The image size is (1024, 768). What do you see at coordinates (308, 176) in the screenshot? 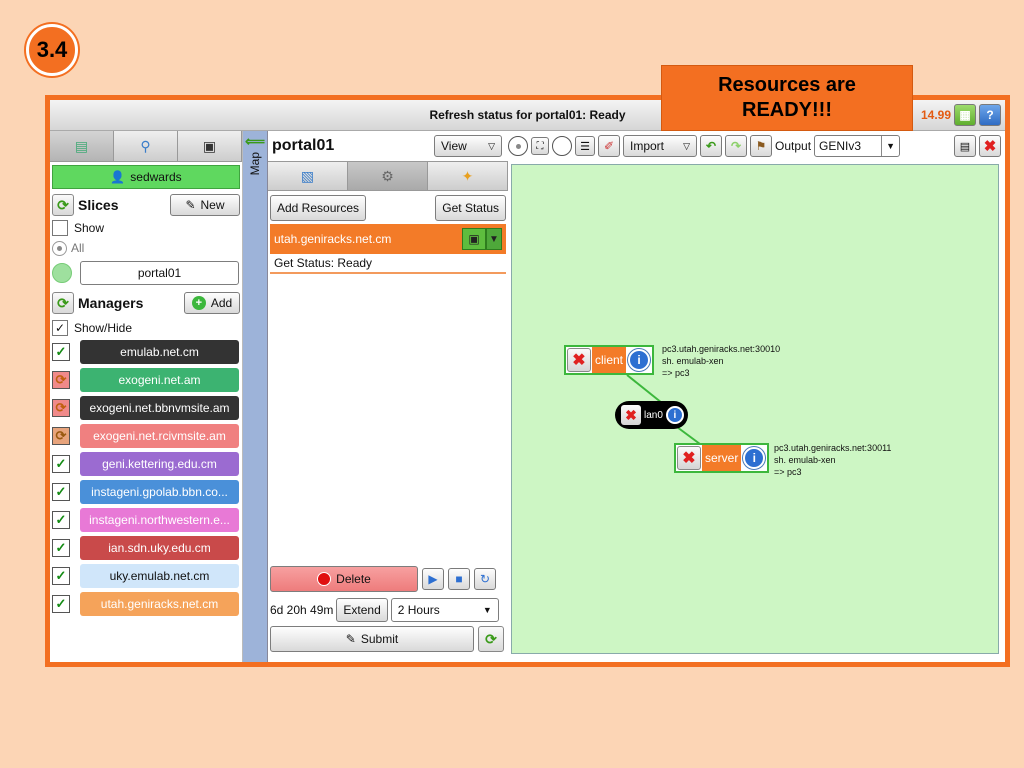
I see `tab-resources: ▧` at bounding box center [308, 176].